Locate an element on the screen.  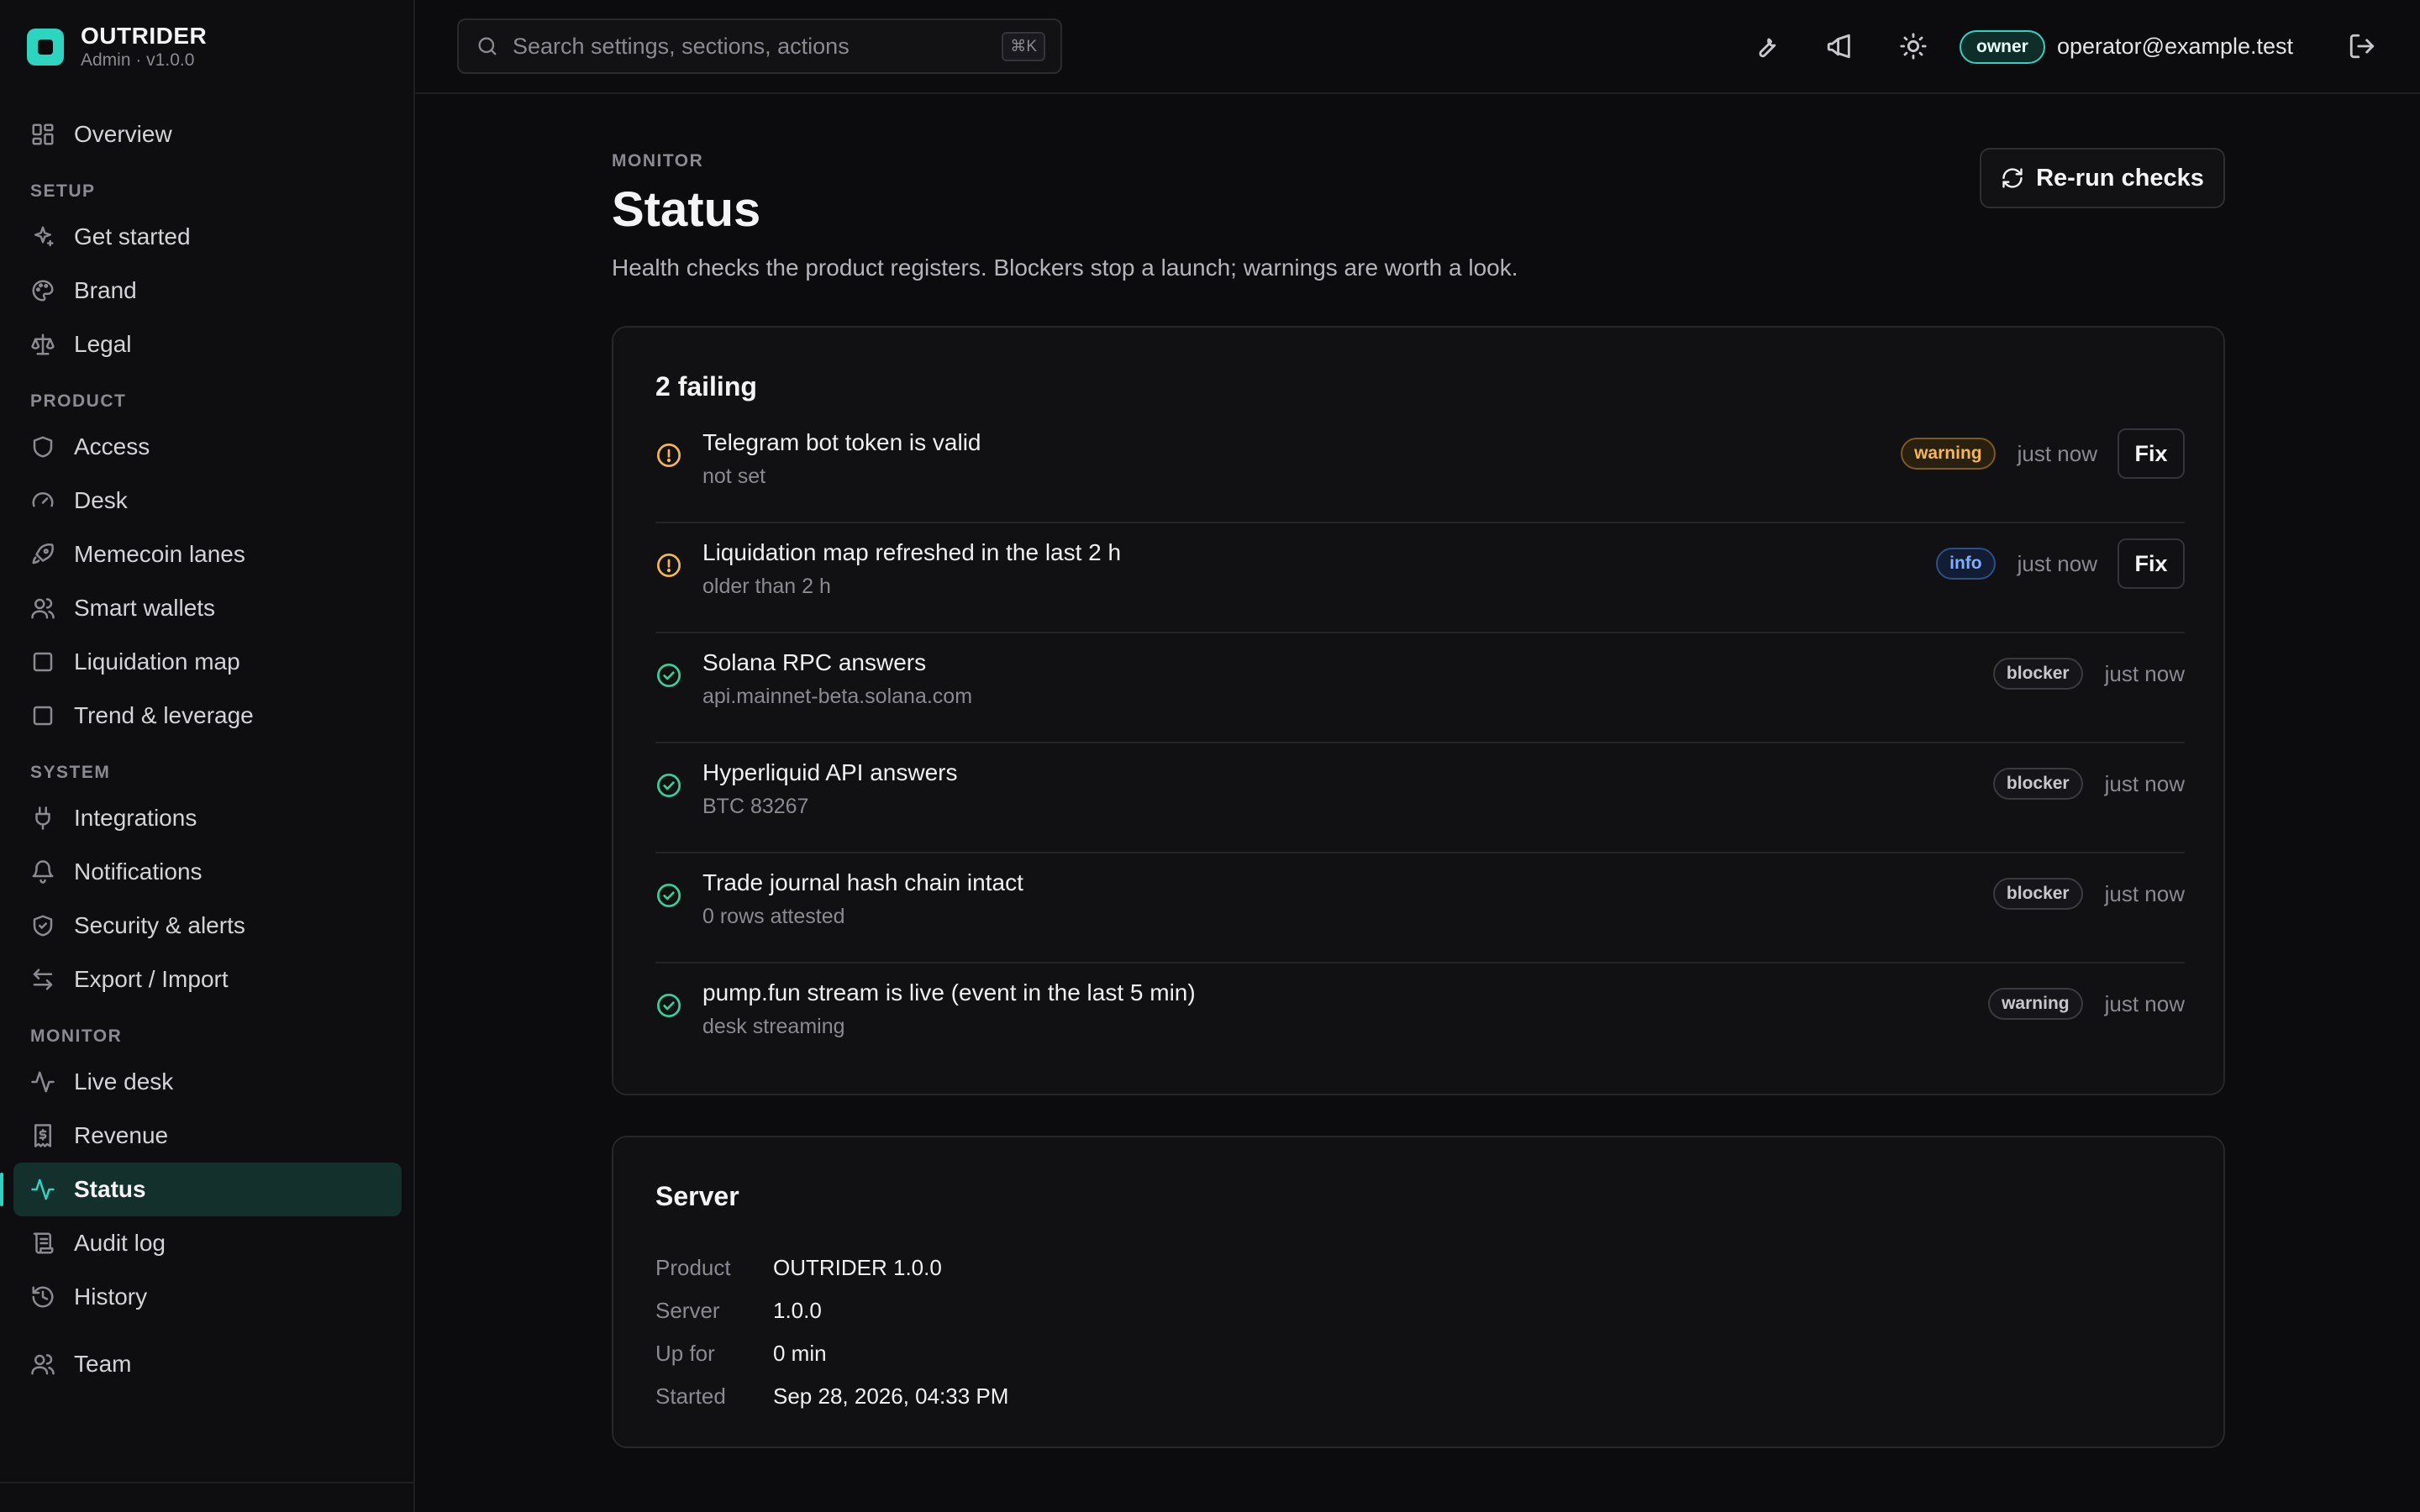
refresh-icon is located at coordinates (2012, 178).